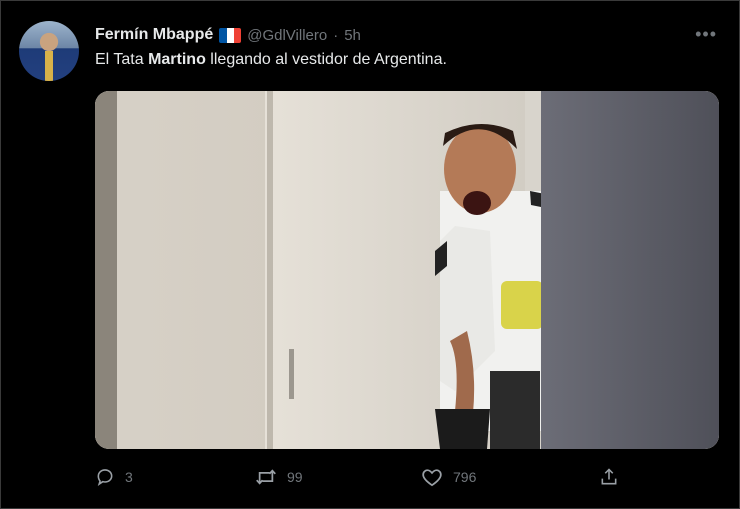 This screenshot has height=509, width=740. I want to click on tweet-actions: 3 99 796, so click(360, 480).